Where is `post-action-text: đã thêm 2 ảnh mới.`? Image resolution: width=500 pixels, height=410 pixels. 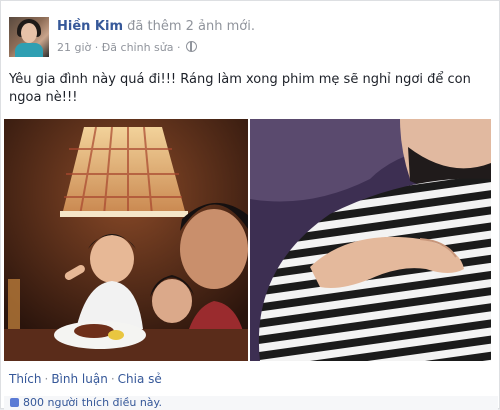 post-action-text: đã thêm 2 ảnh mới. is located at coordinates (191, 26).